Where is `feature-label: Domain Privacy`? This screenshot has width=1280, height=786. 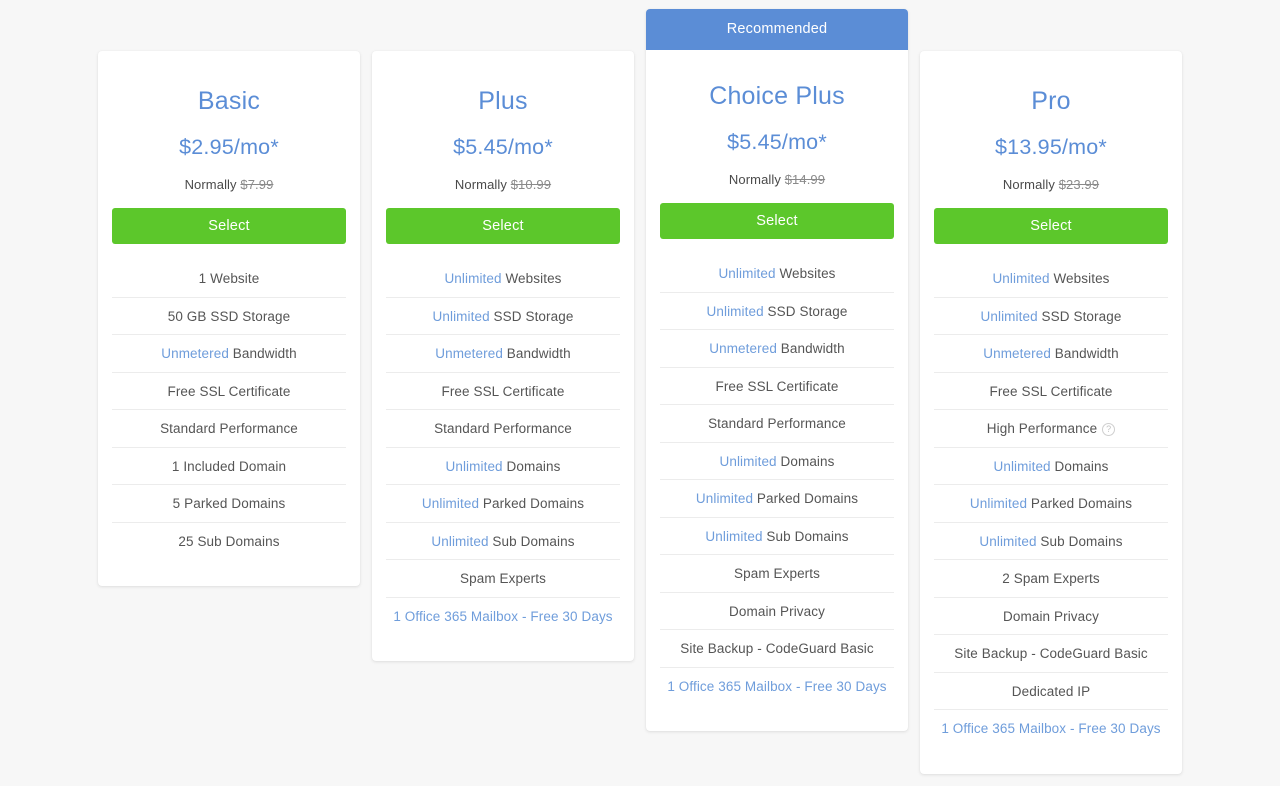 feature-label: Domain Privacy is located at coordinates (1051, 616).